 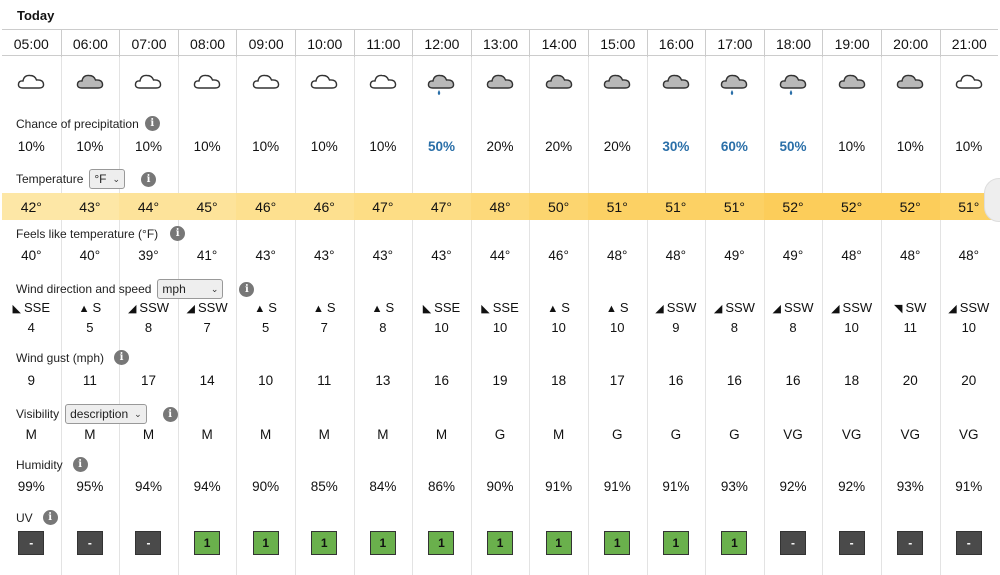 I want to click on hour-cell: 21:00, so click(x=969, y=43).